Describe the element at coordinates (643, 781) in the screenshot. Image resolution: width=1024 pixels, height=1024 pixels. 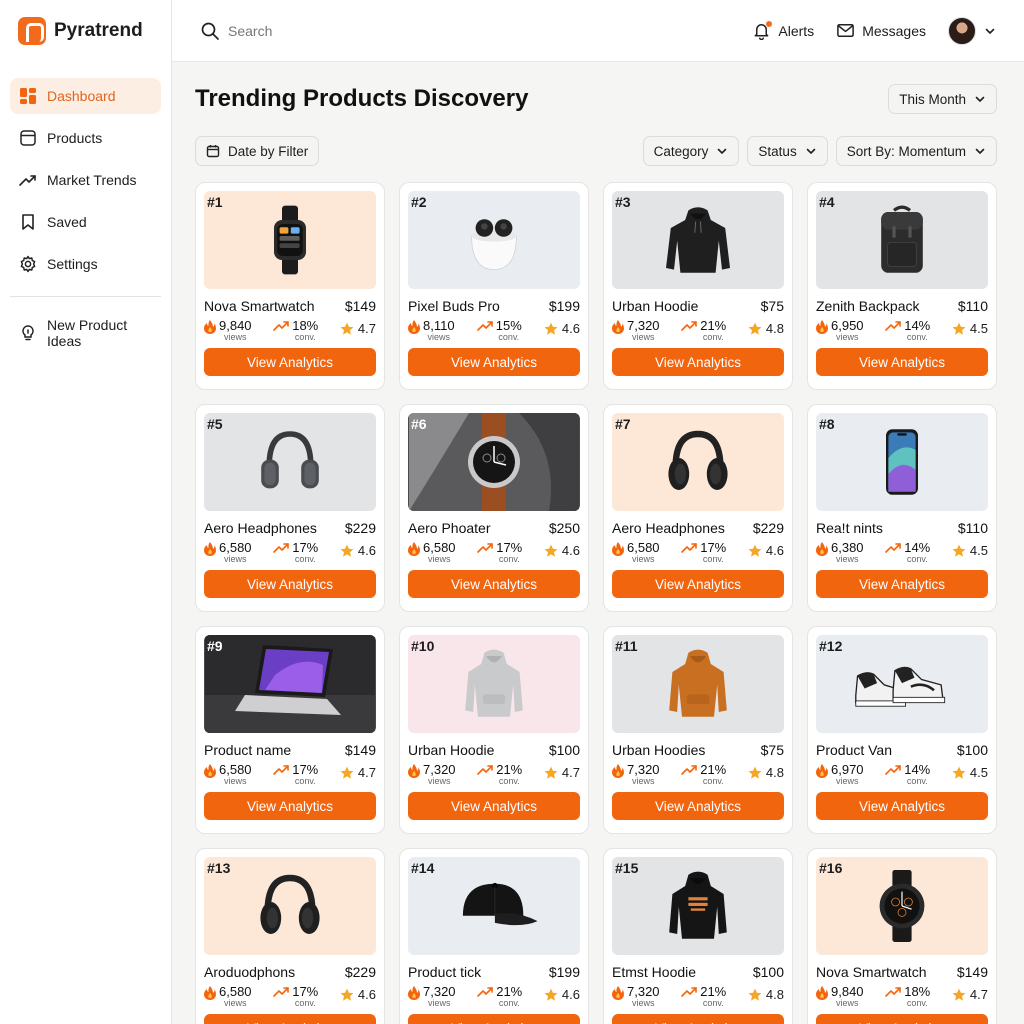
I see `views-caption: views` at that location.